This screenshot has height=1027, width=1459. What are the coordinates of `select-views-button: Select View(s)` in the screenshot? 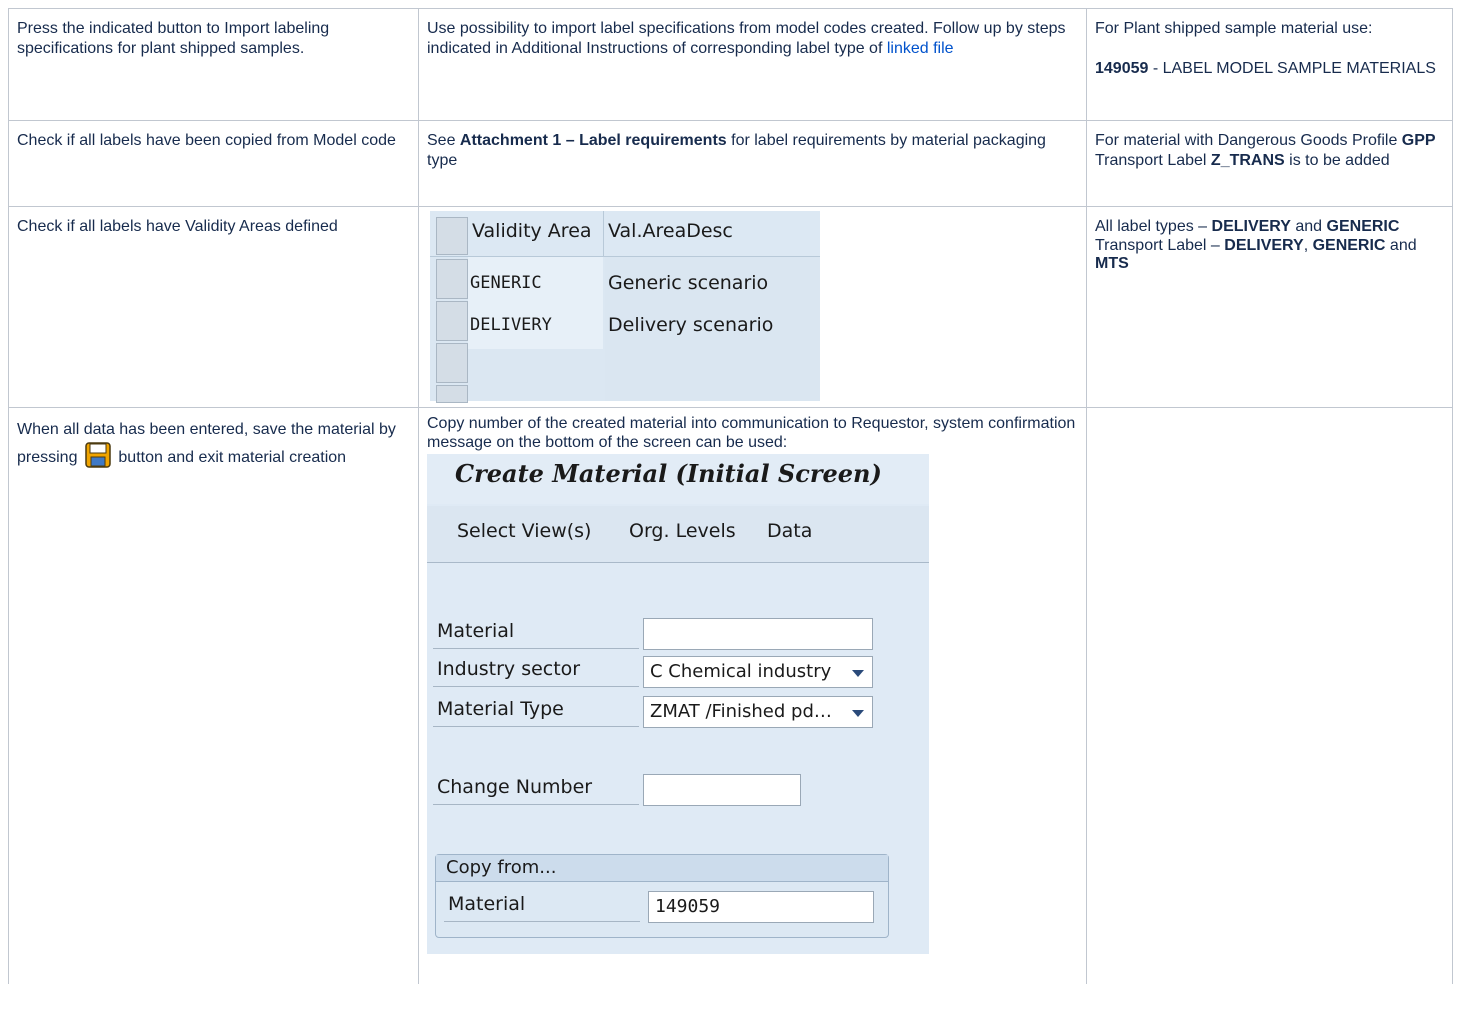 It's located at (524, 531).